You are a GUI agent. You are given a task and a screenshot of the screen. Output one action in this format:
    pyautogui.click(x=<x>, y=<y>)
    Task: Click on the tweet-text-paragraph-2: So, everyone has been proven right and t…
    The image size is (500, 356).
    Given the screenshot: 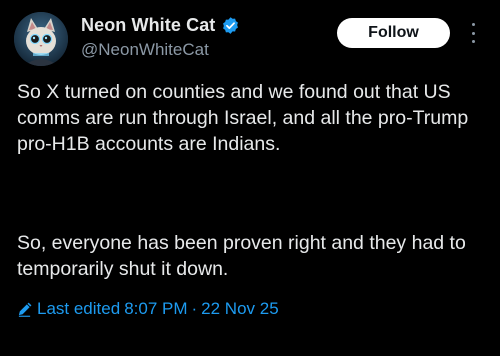 What is the action you would take?
    pyautogui.click(x=241, y=256)
    